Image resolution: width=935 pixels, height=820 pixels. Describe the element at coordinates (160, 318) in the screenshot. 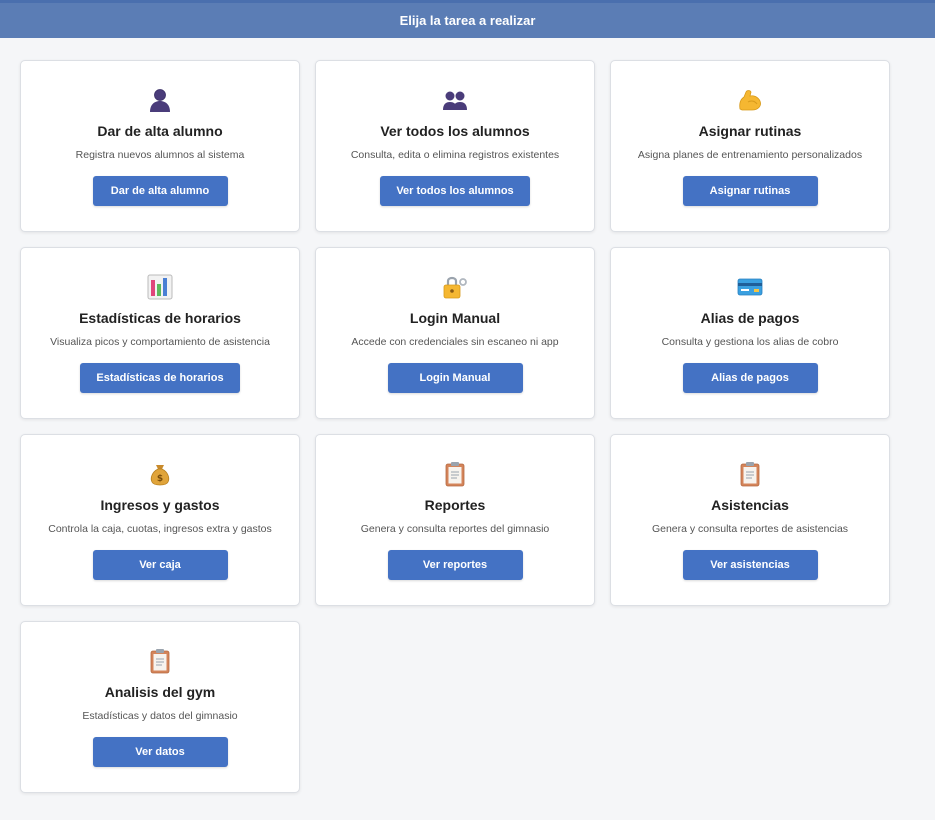

I see `card-title: Estadísticas de horarios` at that location.